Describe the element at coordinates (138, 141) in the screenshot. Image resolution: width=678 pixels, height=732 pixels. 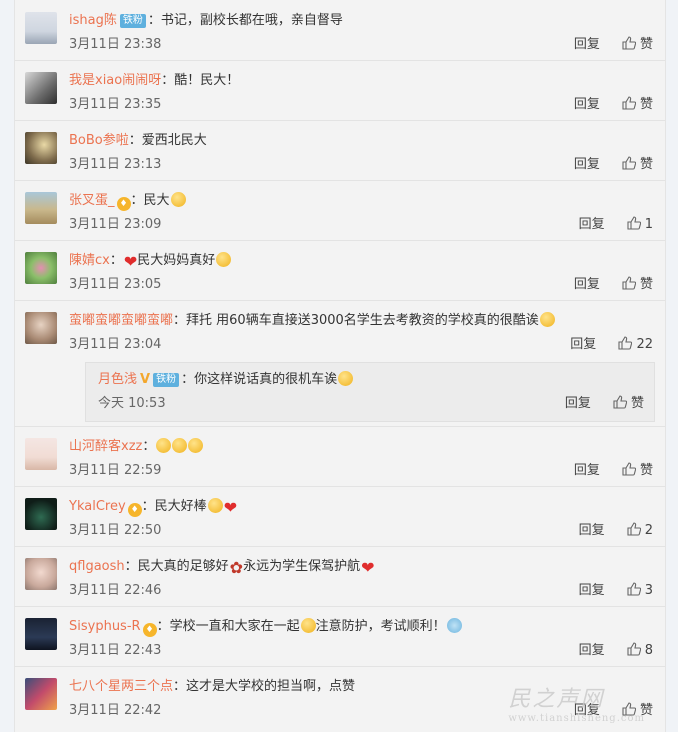
I see `comment-body: BoBo参啦：爱西北民大` at that location.